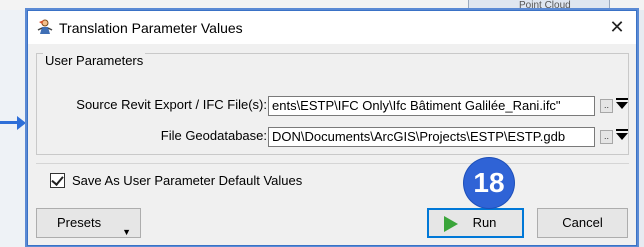 This screenshot has height=247, width=644. Describe the element at coordinates (451, 224) in the screenshot. I see `play-icon` at that location.